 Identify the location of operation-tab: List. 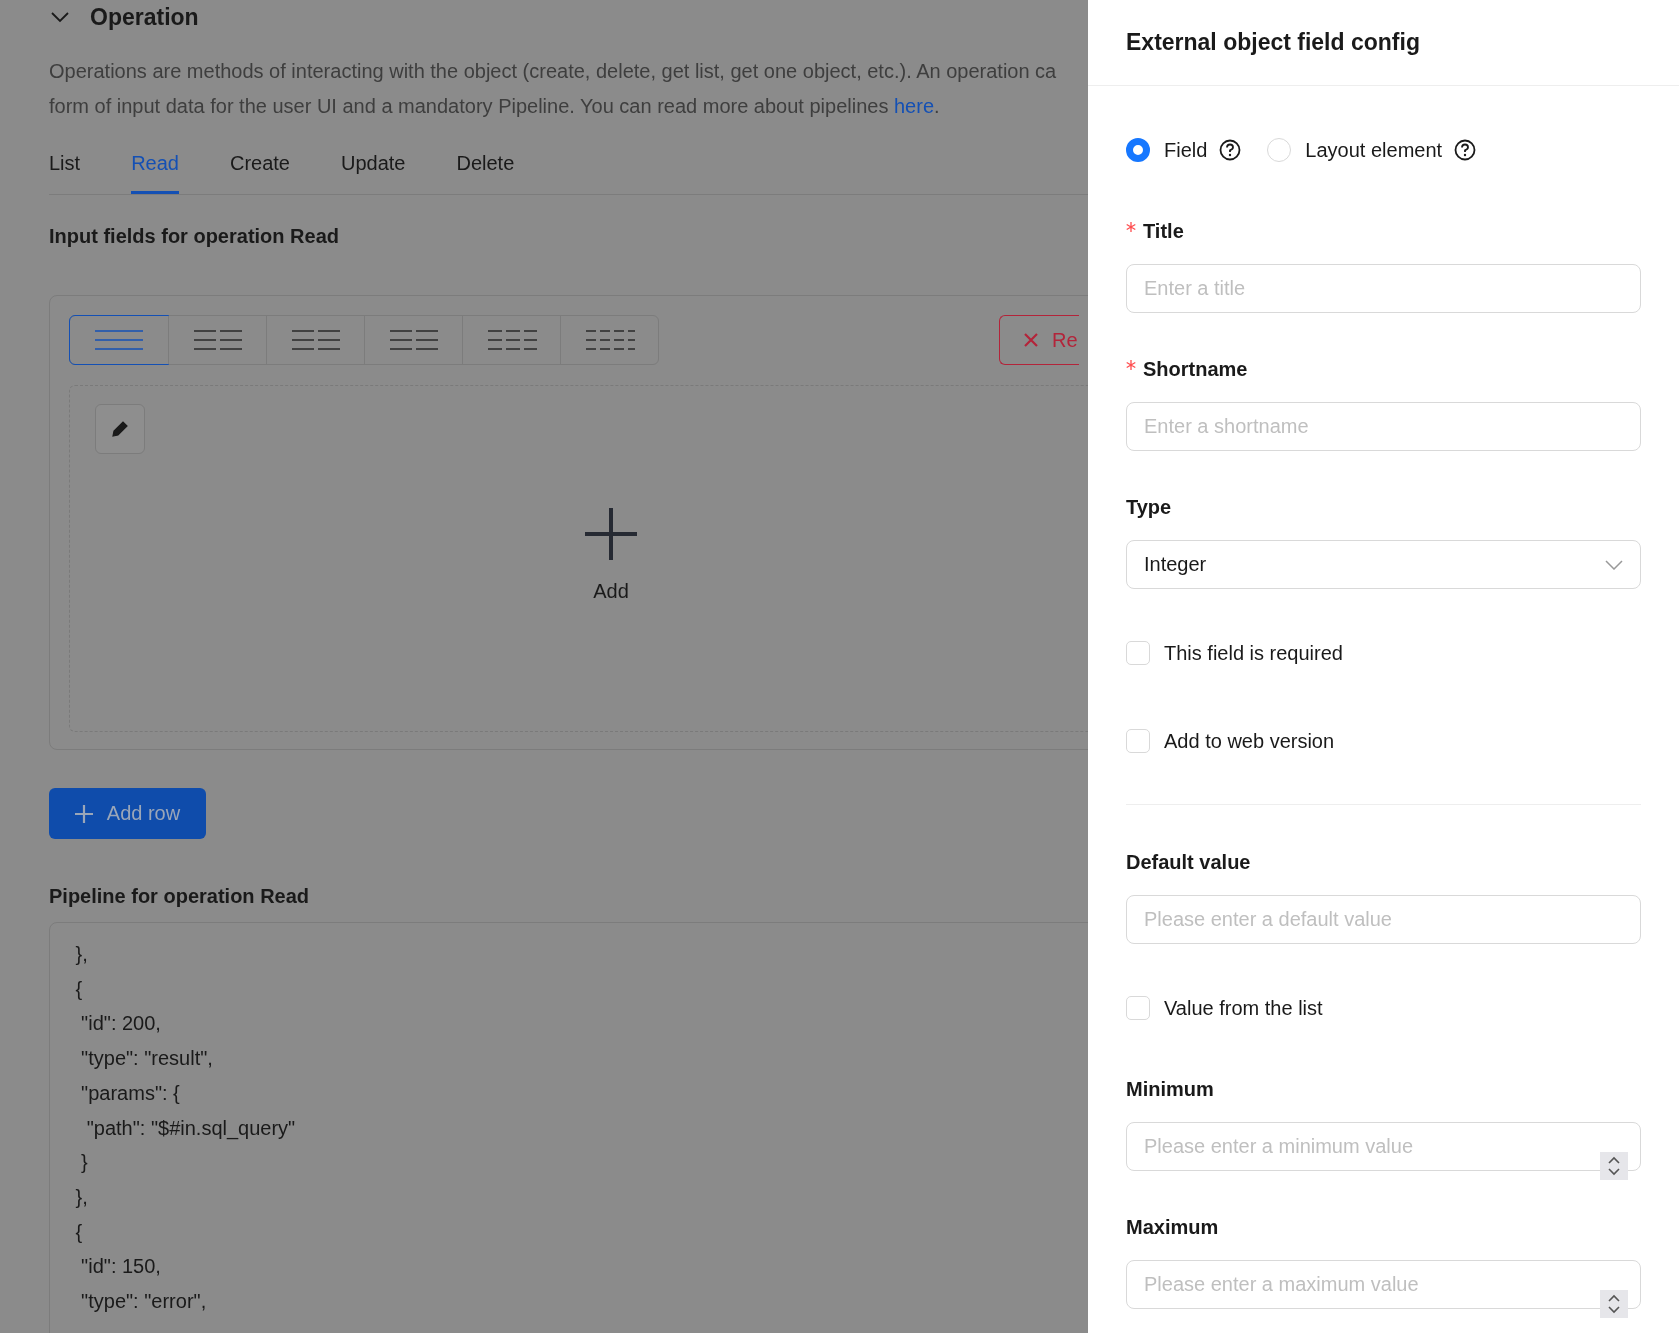
(65, 167).